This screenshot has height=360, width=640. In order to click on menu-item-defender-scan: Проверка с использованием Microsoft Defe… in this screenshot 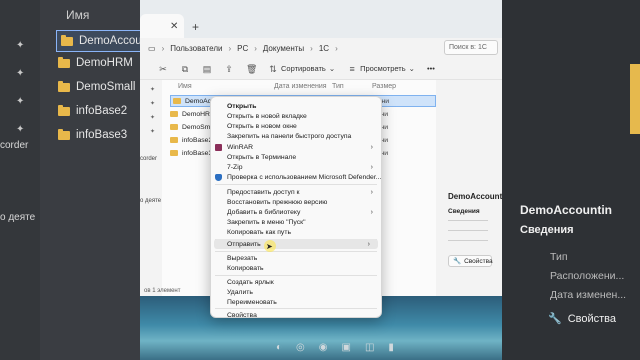, I will do `click(296, 177)`.